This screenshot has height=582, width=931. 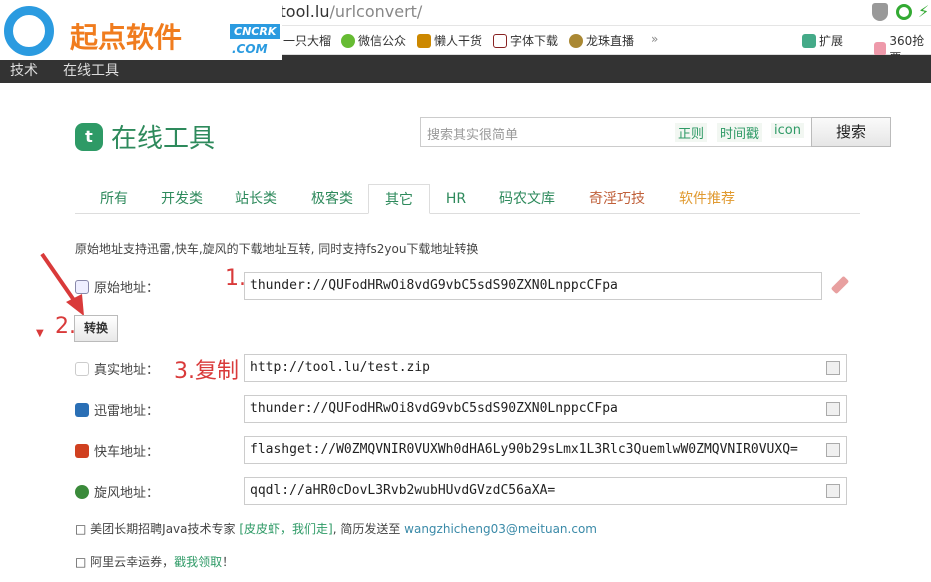 I want to click on nav-online-tools: 在线工具, so click(x=91, y=70).